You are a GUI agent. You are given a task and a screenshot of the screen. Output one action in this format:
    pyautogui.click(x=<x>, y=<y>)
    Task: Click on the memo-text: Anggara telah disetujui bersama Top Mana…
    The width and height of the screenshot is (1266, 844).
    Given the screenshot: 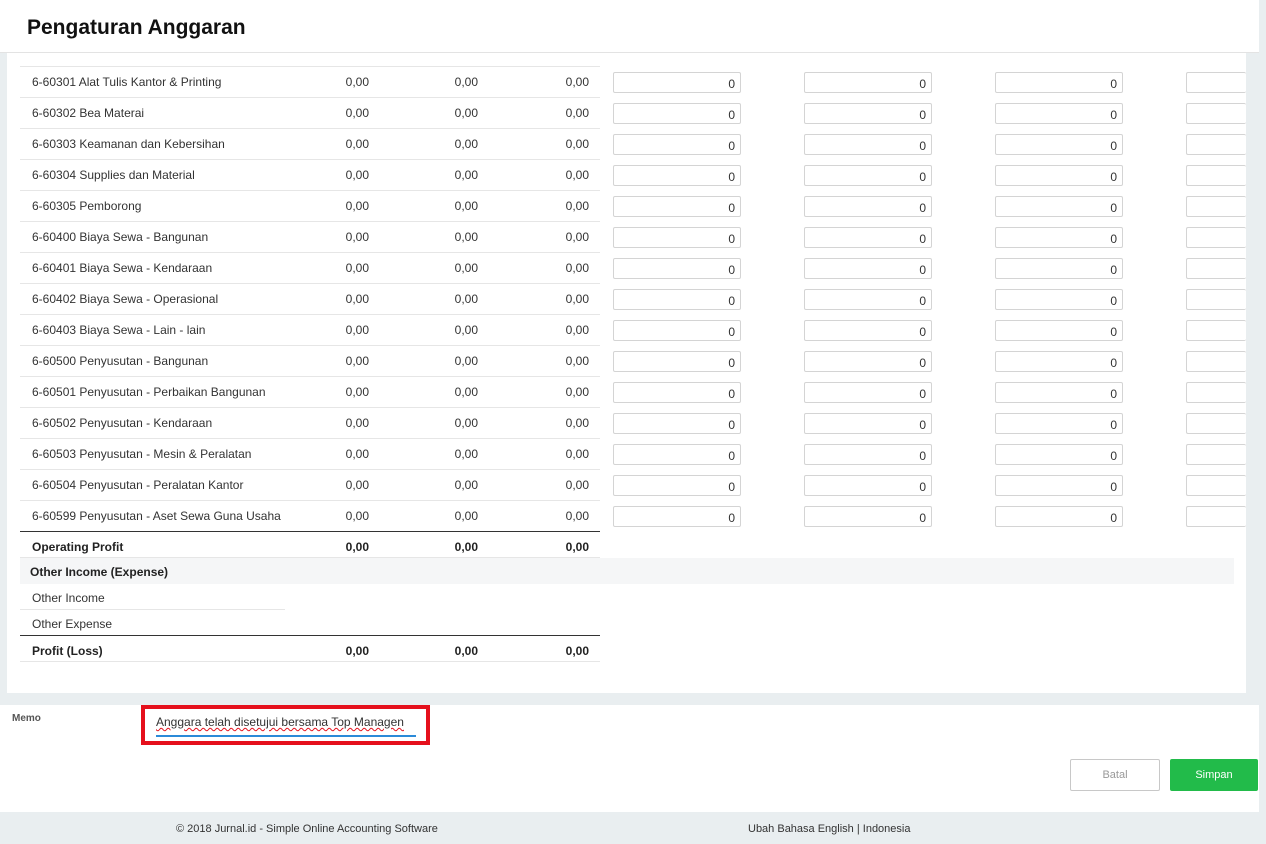 What is the action you would take?
    pyautogui.click(x=280, y=722)
    